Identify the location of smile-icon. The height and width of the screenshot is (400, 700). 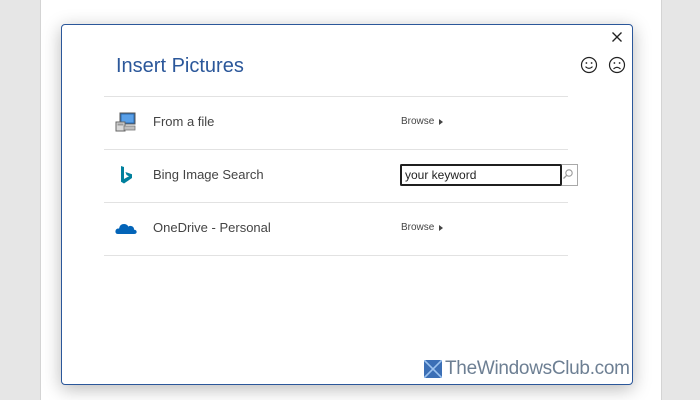
(589, 65).